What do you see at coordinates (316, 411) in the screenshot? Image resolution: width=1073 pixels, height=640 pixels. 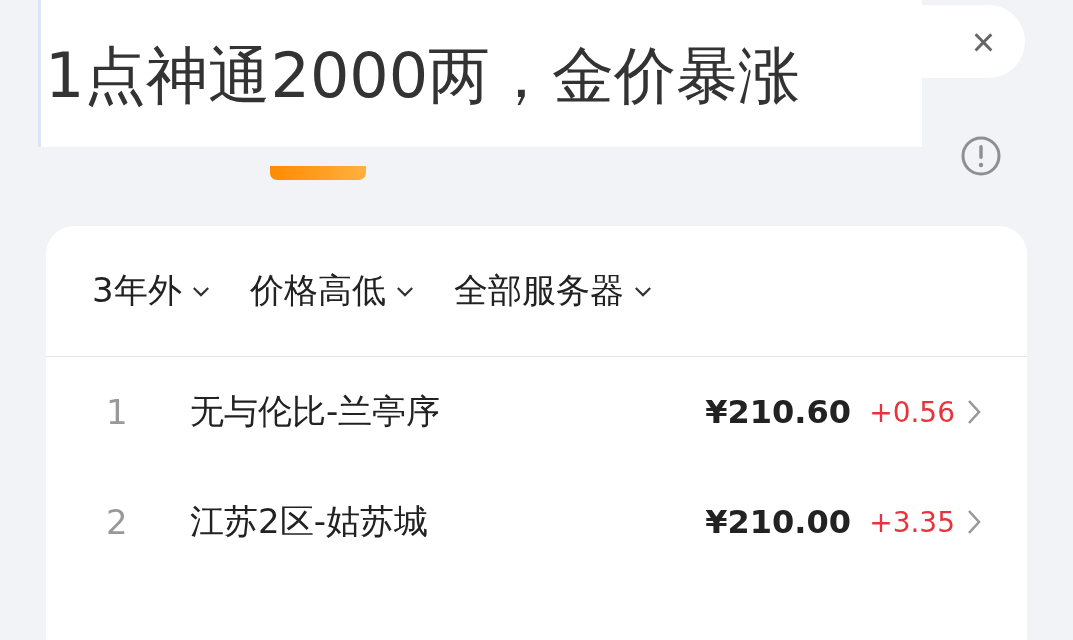 I see `server-name: 无与伦比-兰亭序` at bounding box center [316, 411].